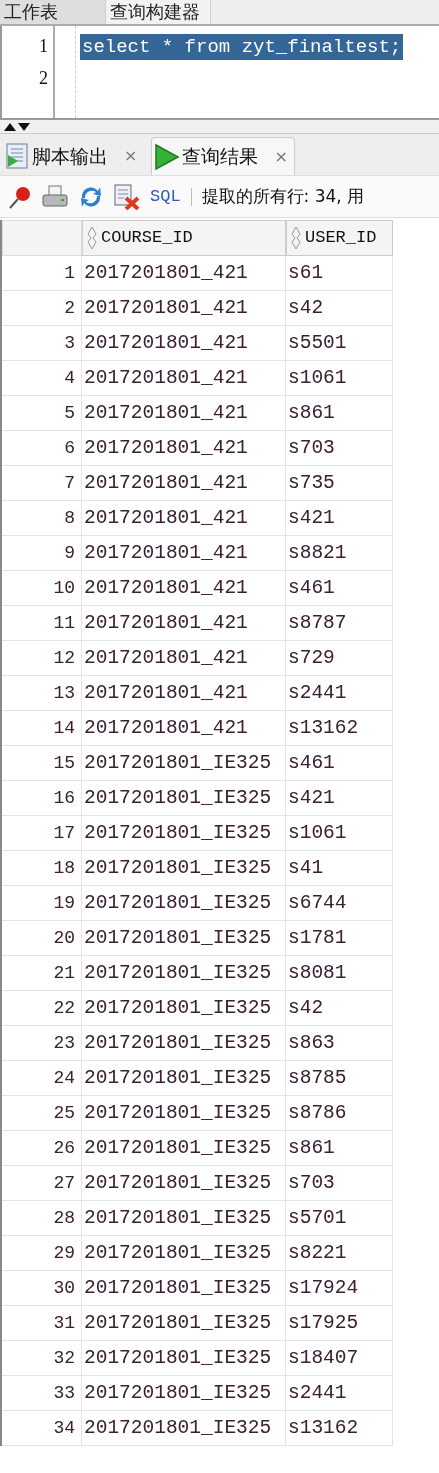 This screenshot has height=1473, width=439. What do you see at coordinates (42, 308) in the screenshot?
I see `row-number: 2` at bounding box center [42, 308].